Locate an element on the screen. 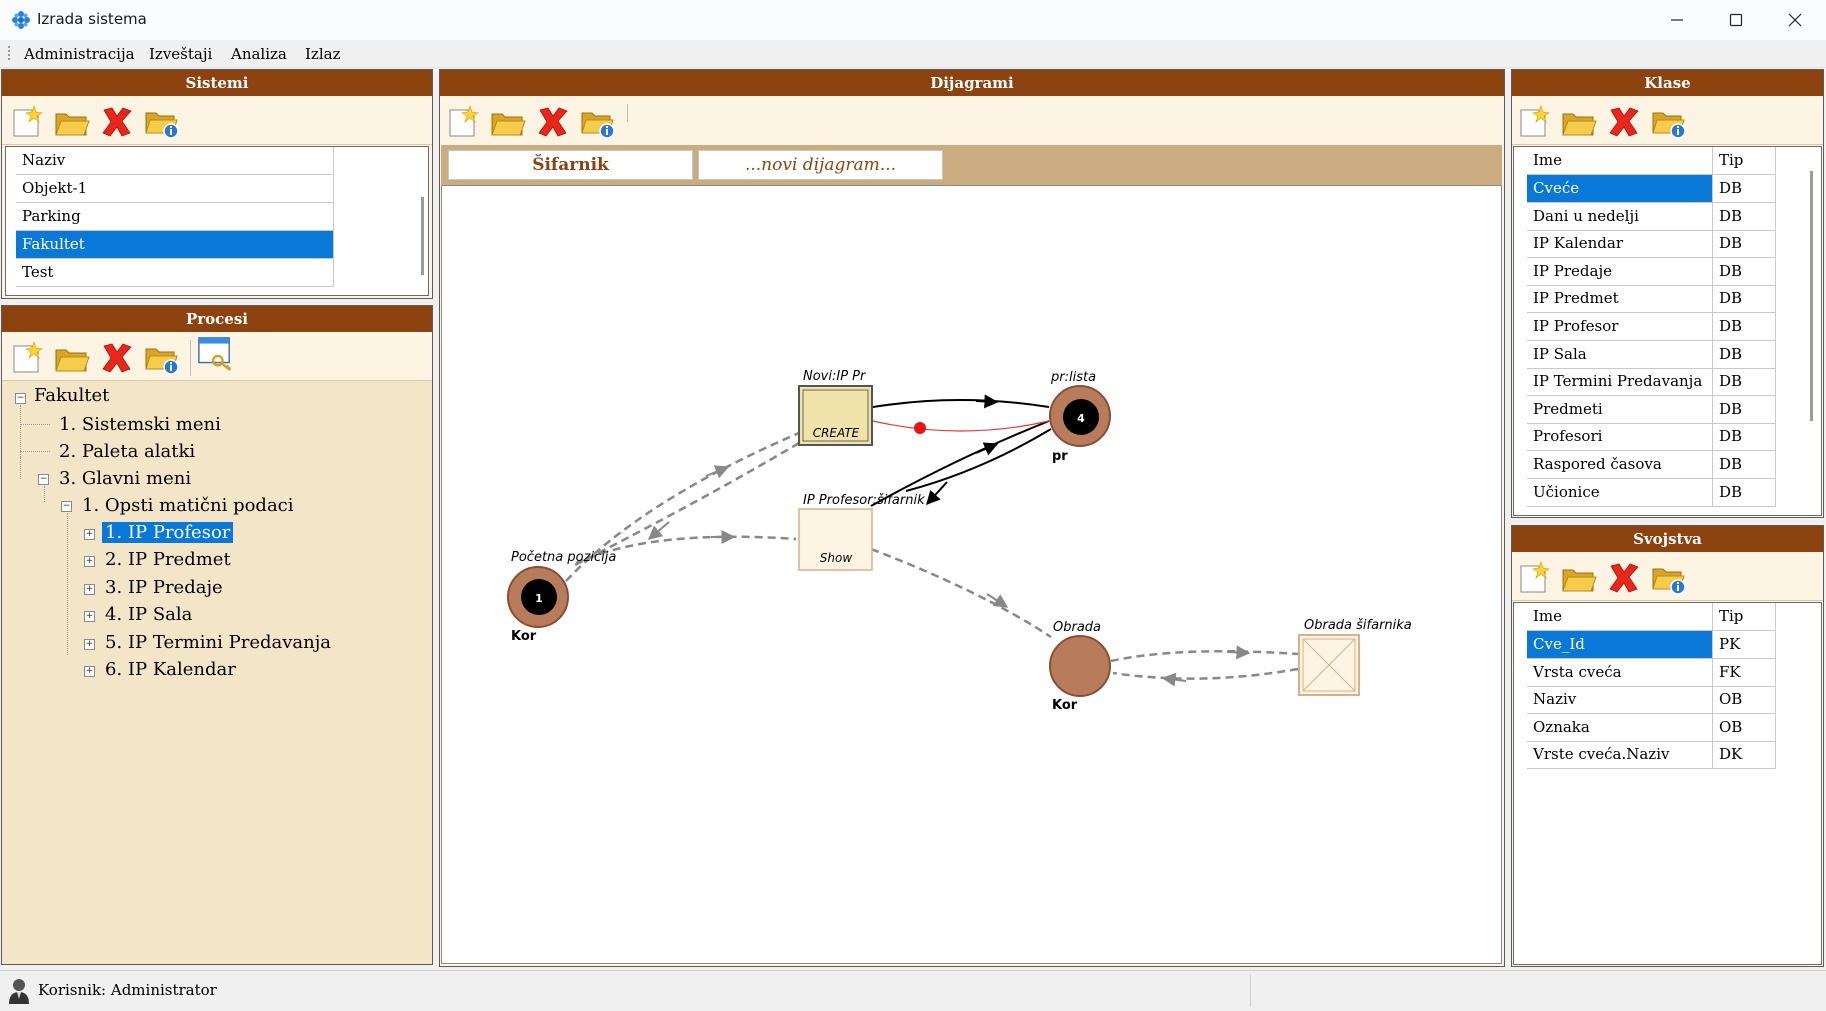  node-sifarnik: Show IP Profesor:šifarnik is located at coordinates (861, 532).